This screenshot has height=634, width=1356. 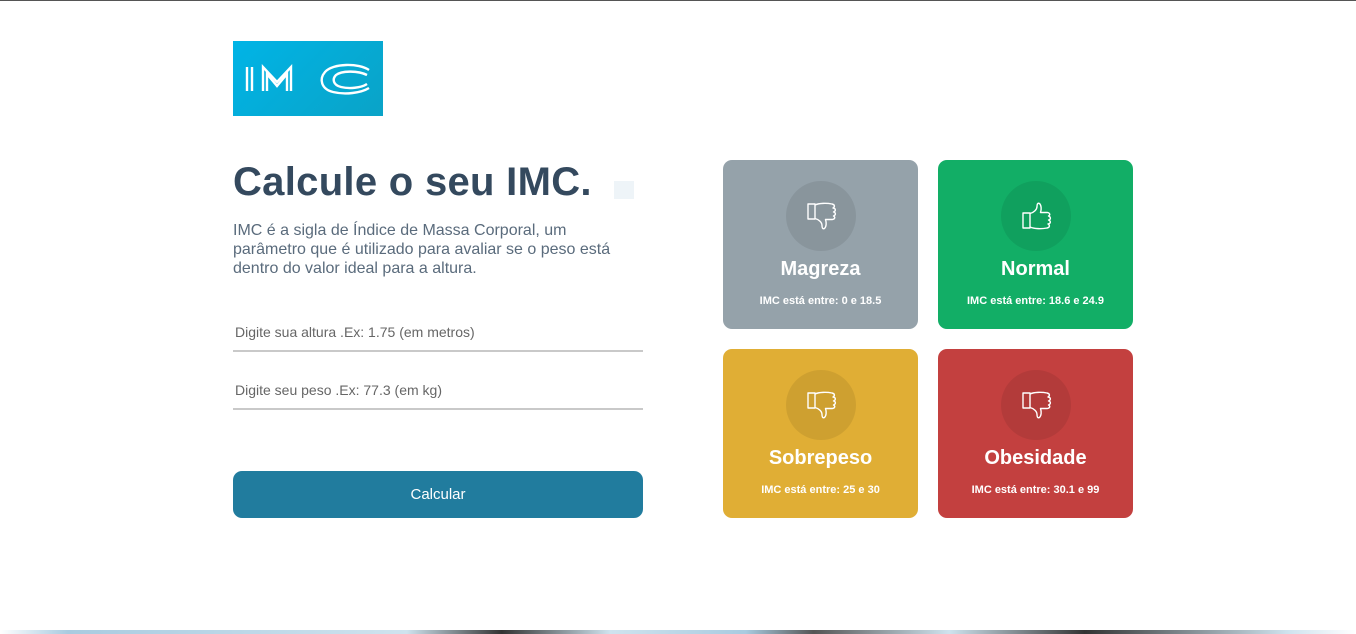 I want to click on range-values: 25 e 30, so click(x=861, y=490).